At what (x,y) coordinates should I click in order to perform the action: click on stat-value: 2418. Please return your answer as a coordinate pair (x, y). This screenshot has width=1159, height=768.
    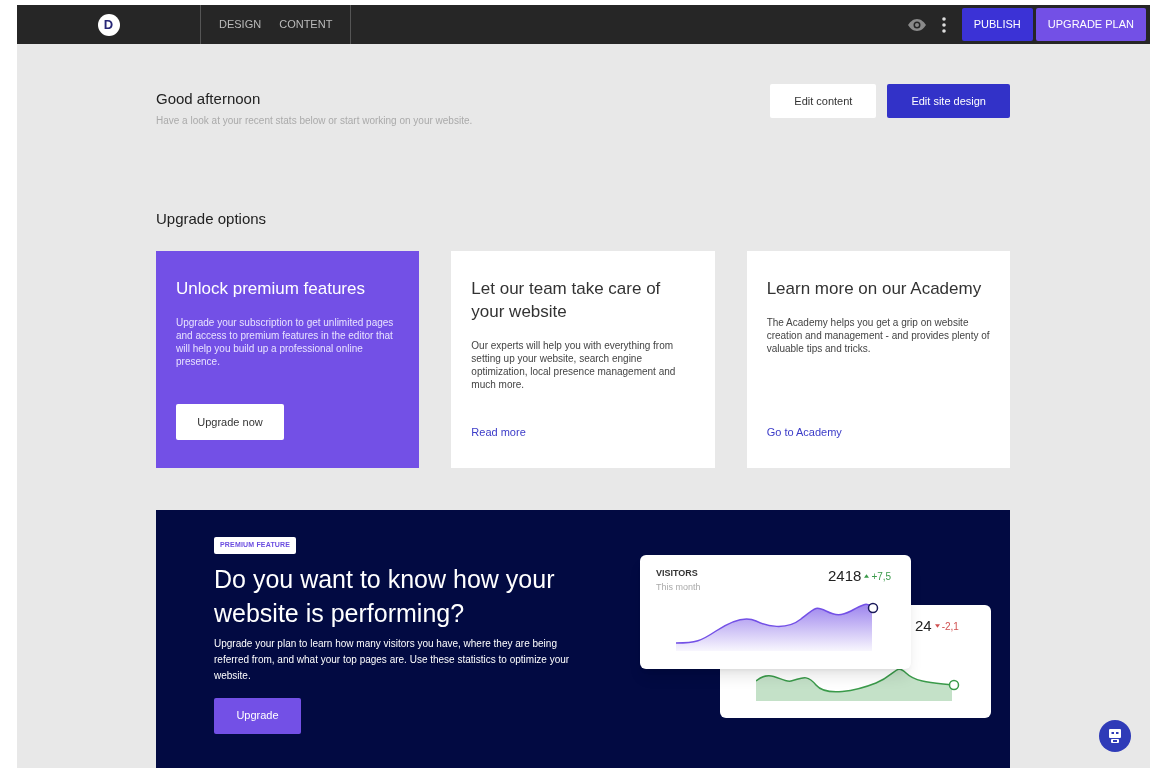
    Looking at the image, I should click on (845, 576).